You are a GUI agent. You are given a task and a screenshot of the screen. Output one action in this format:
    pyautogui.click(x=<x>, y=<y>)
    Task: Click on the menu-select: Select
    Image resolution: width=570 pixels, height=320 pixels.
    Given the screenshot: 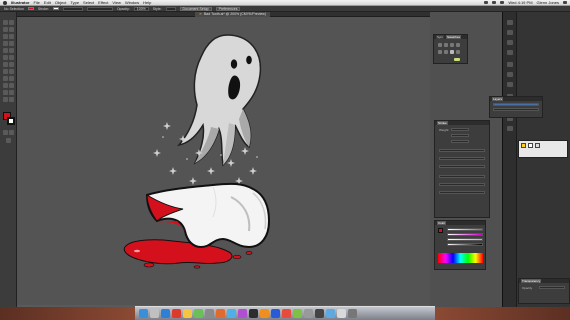 What is the action you would take?
    pyautogui.click(x=88, y=2)
    